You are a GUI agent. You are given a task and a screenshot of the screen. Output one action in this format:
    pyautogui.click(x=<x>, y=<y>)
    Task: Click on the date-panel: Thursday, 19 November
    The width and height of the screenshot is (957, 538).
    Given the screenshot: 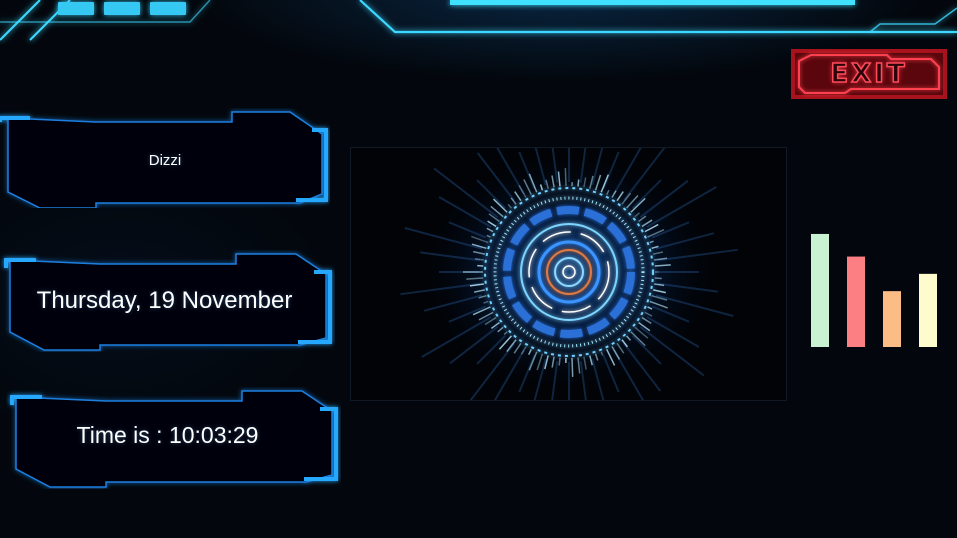 What is the action you would take?
    pyautogui.click(x=167, y=301)
    